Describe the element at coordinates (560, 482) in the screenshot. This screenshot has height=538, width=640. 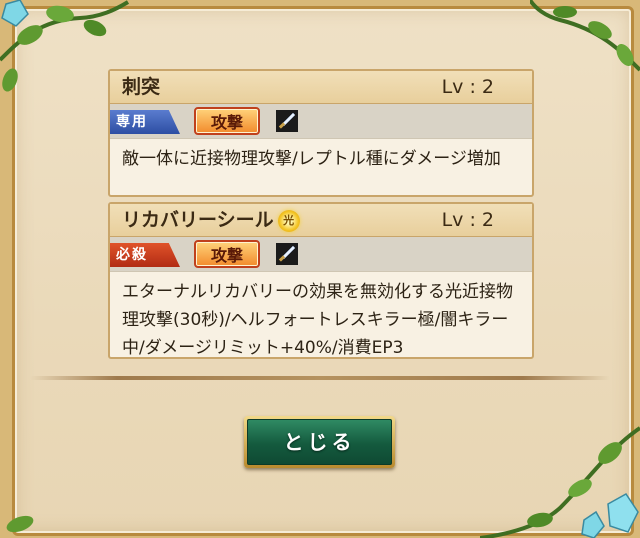
I see `vine-decoration-bottom-right` at that location.